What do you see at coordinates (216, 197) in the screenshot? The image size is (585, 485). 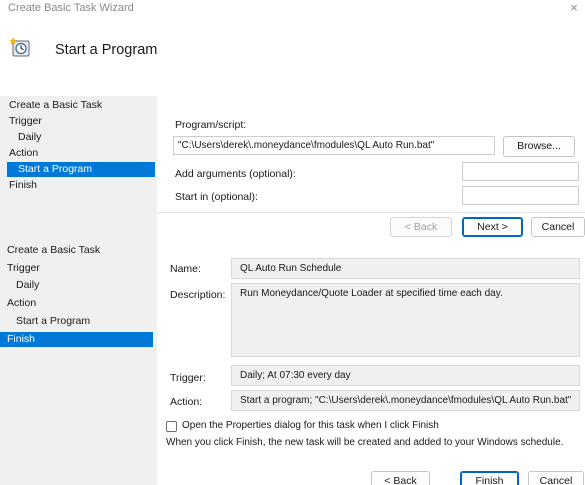 I see `start-in-label: Start in (optional):` at bounding box center [216, 197].